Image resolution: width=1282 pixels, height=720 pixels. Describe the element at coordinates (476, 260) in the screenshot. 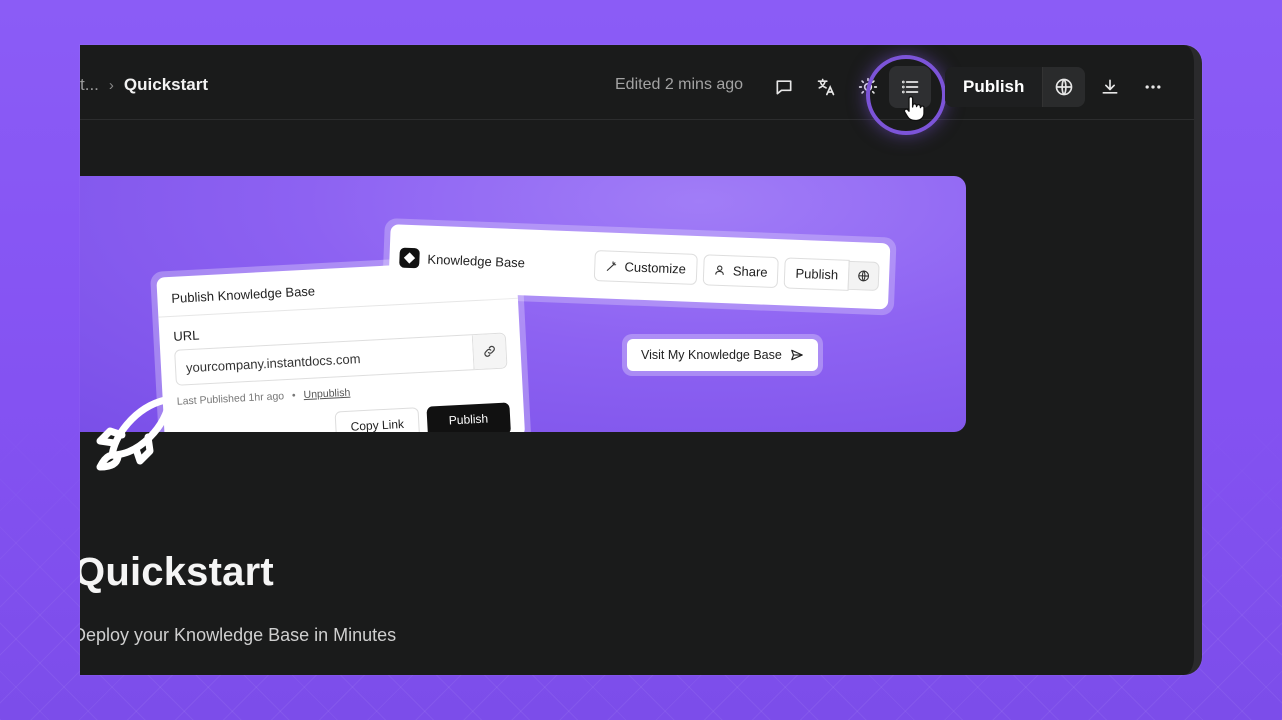

I see `kb-title: Knowledge Base` at that location.